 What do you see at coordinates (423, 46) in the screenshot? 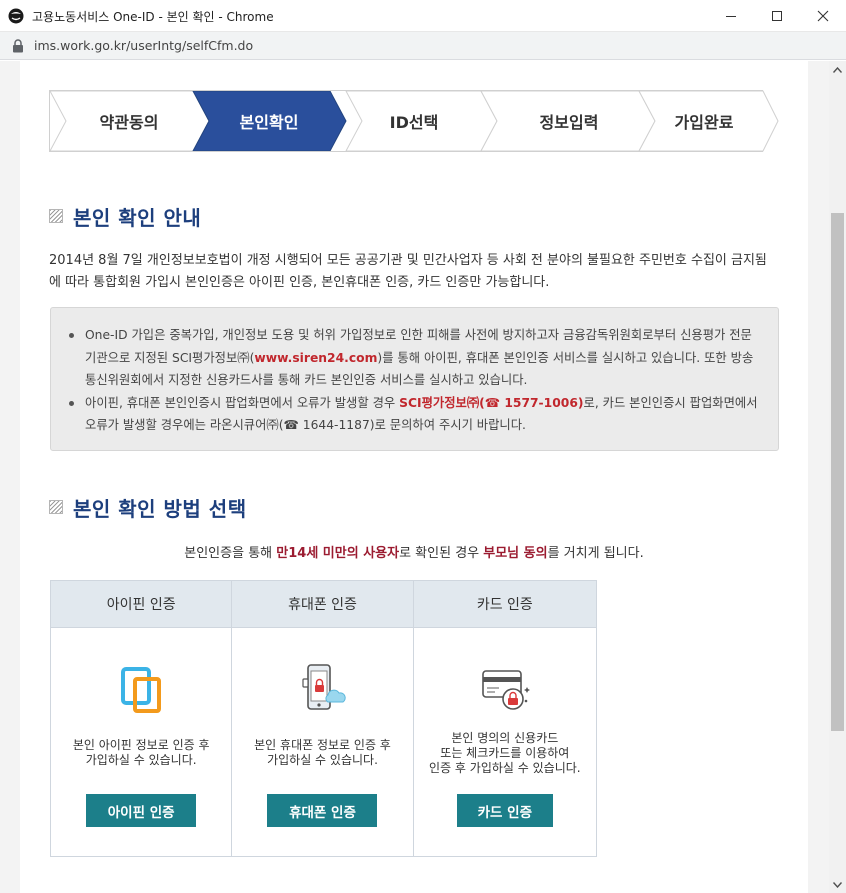
I see `address-bar: ims.work.go.kr/userIntg/selfCfm.do` at bounding box center [423, 46].